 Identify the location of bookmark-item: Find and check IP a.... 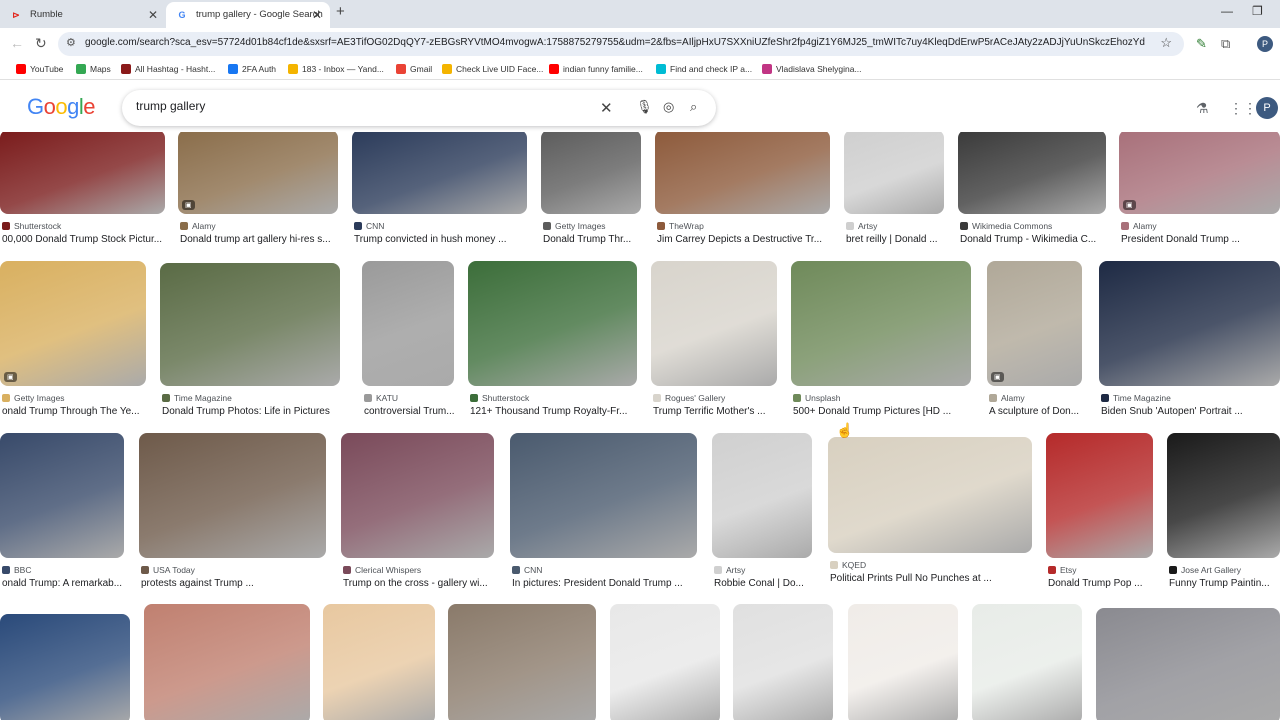
(704, 69).